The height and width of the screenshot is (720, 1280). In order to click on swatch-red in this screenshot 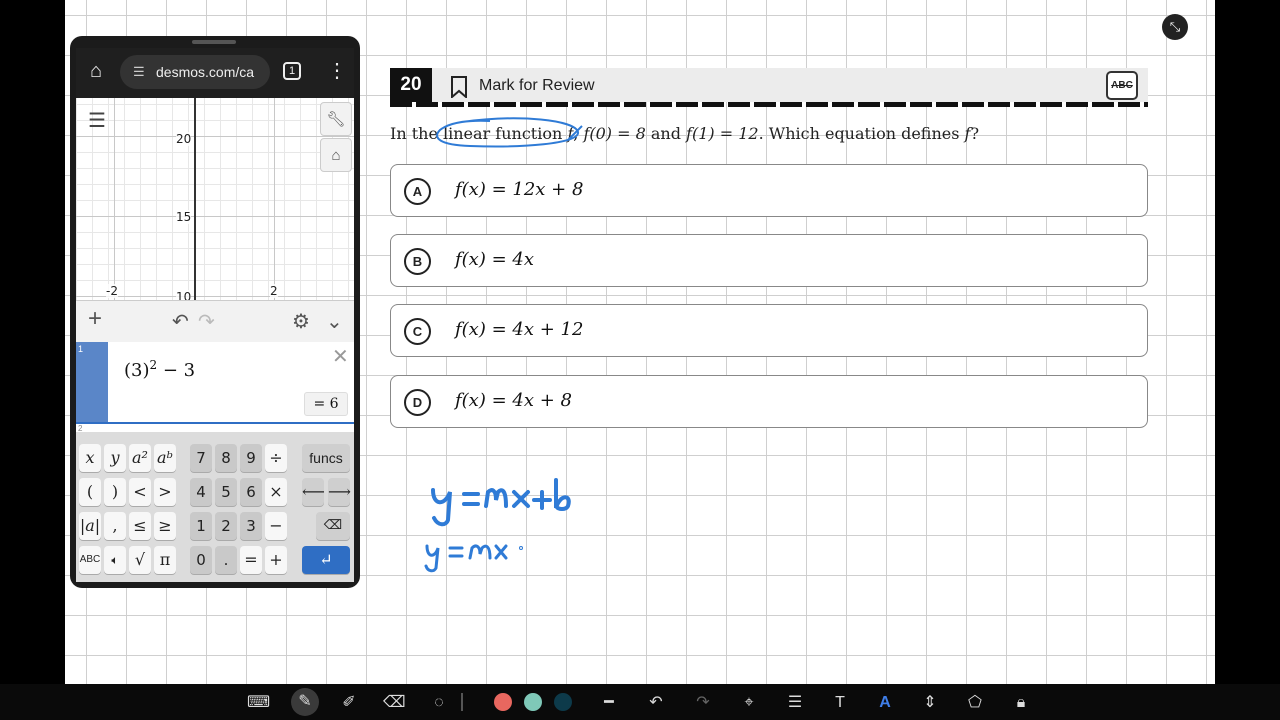, I will do `click(503, 702)`.